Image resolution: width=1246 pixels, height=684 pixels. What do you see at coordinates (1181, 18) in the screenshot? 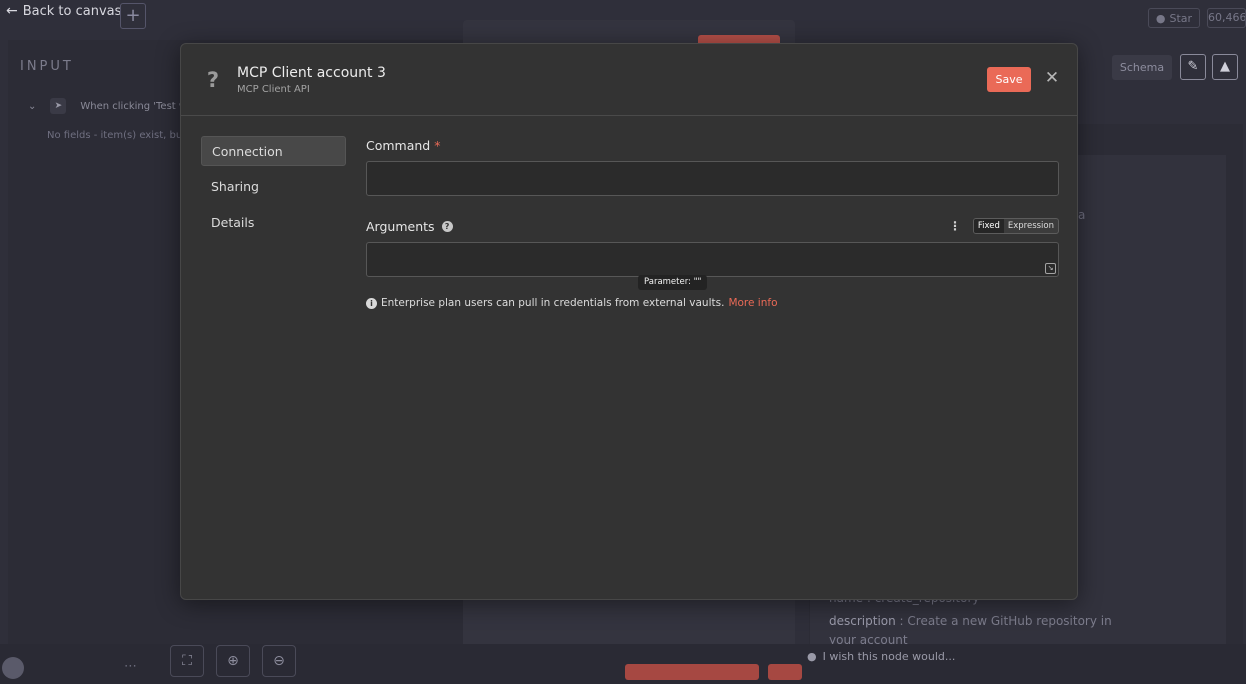
I see `github-star-label: Star` at bounding box center [1181, 18].